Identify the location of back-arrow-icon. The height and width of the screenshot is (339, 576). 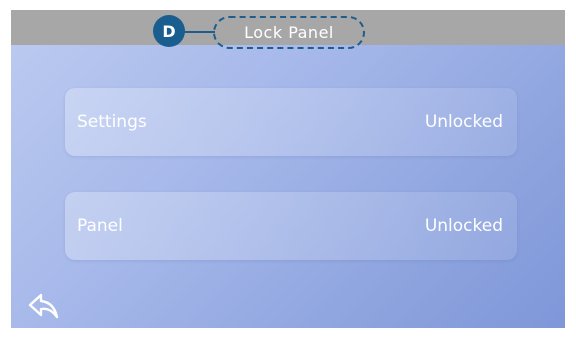
(43, 306).